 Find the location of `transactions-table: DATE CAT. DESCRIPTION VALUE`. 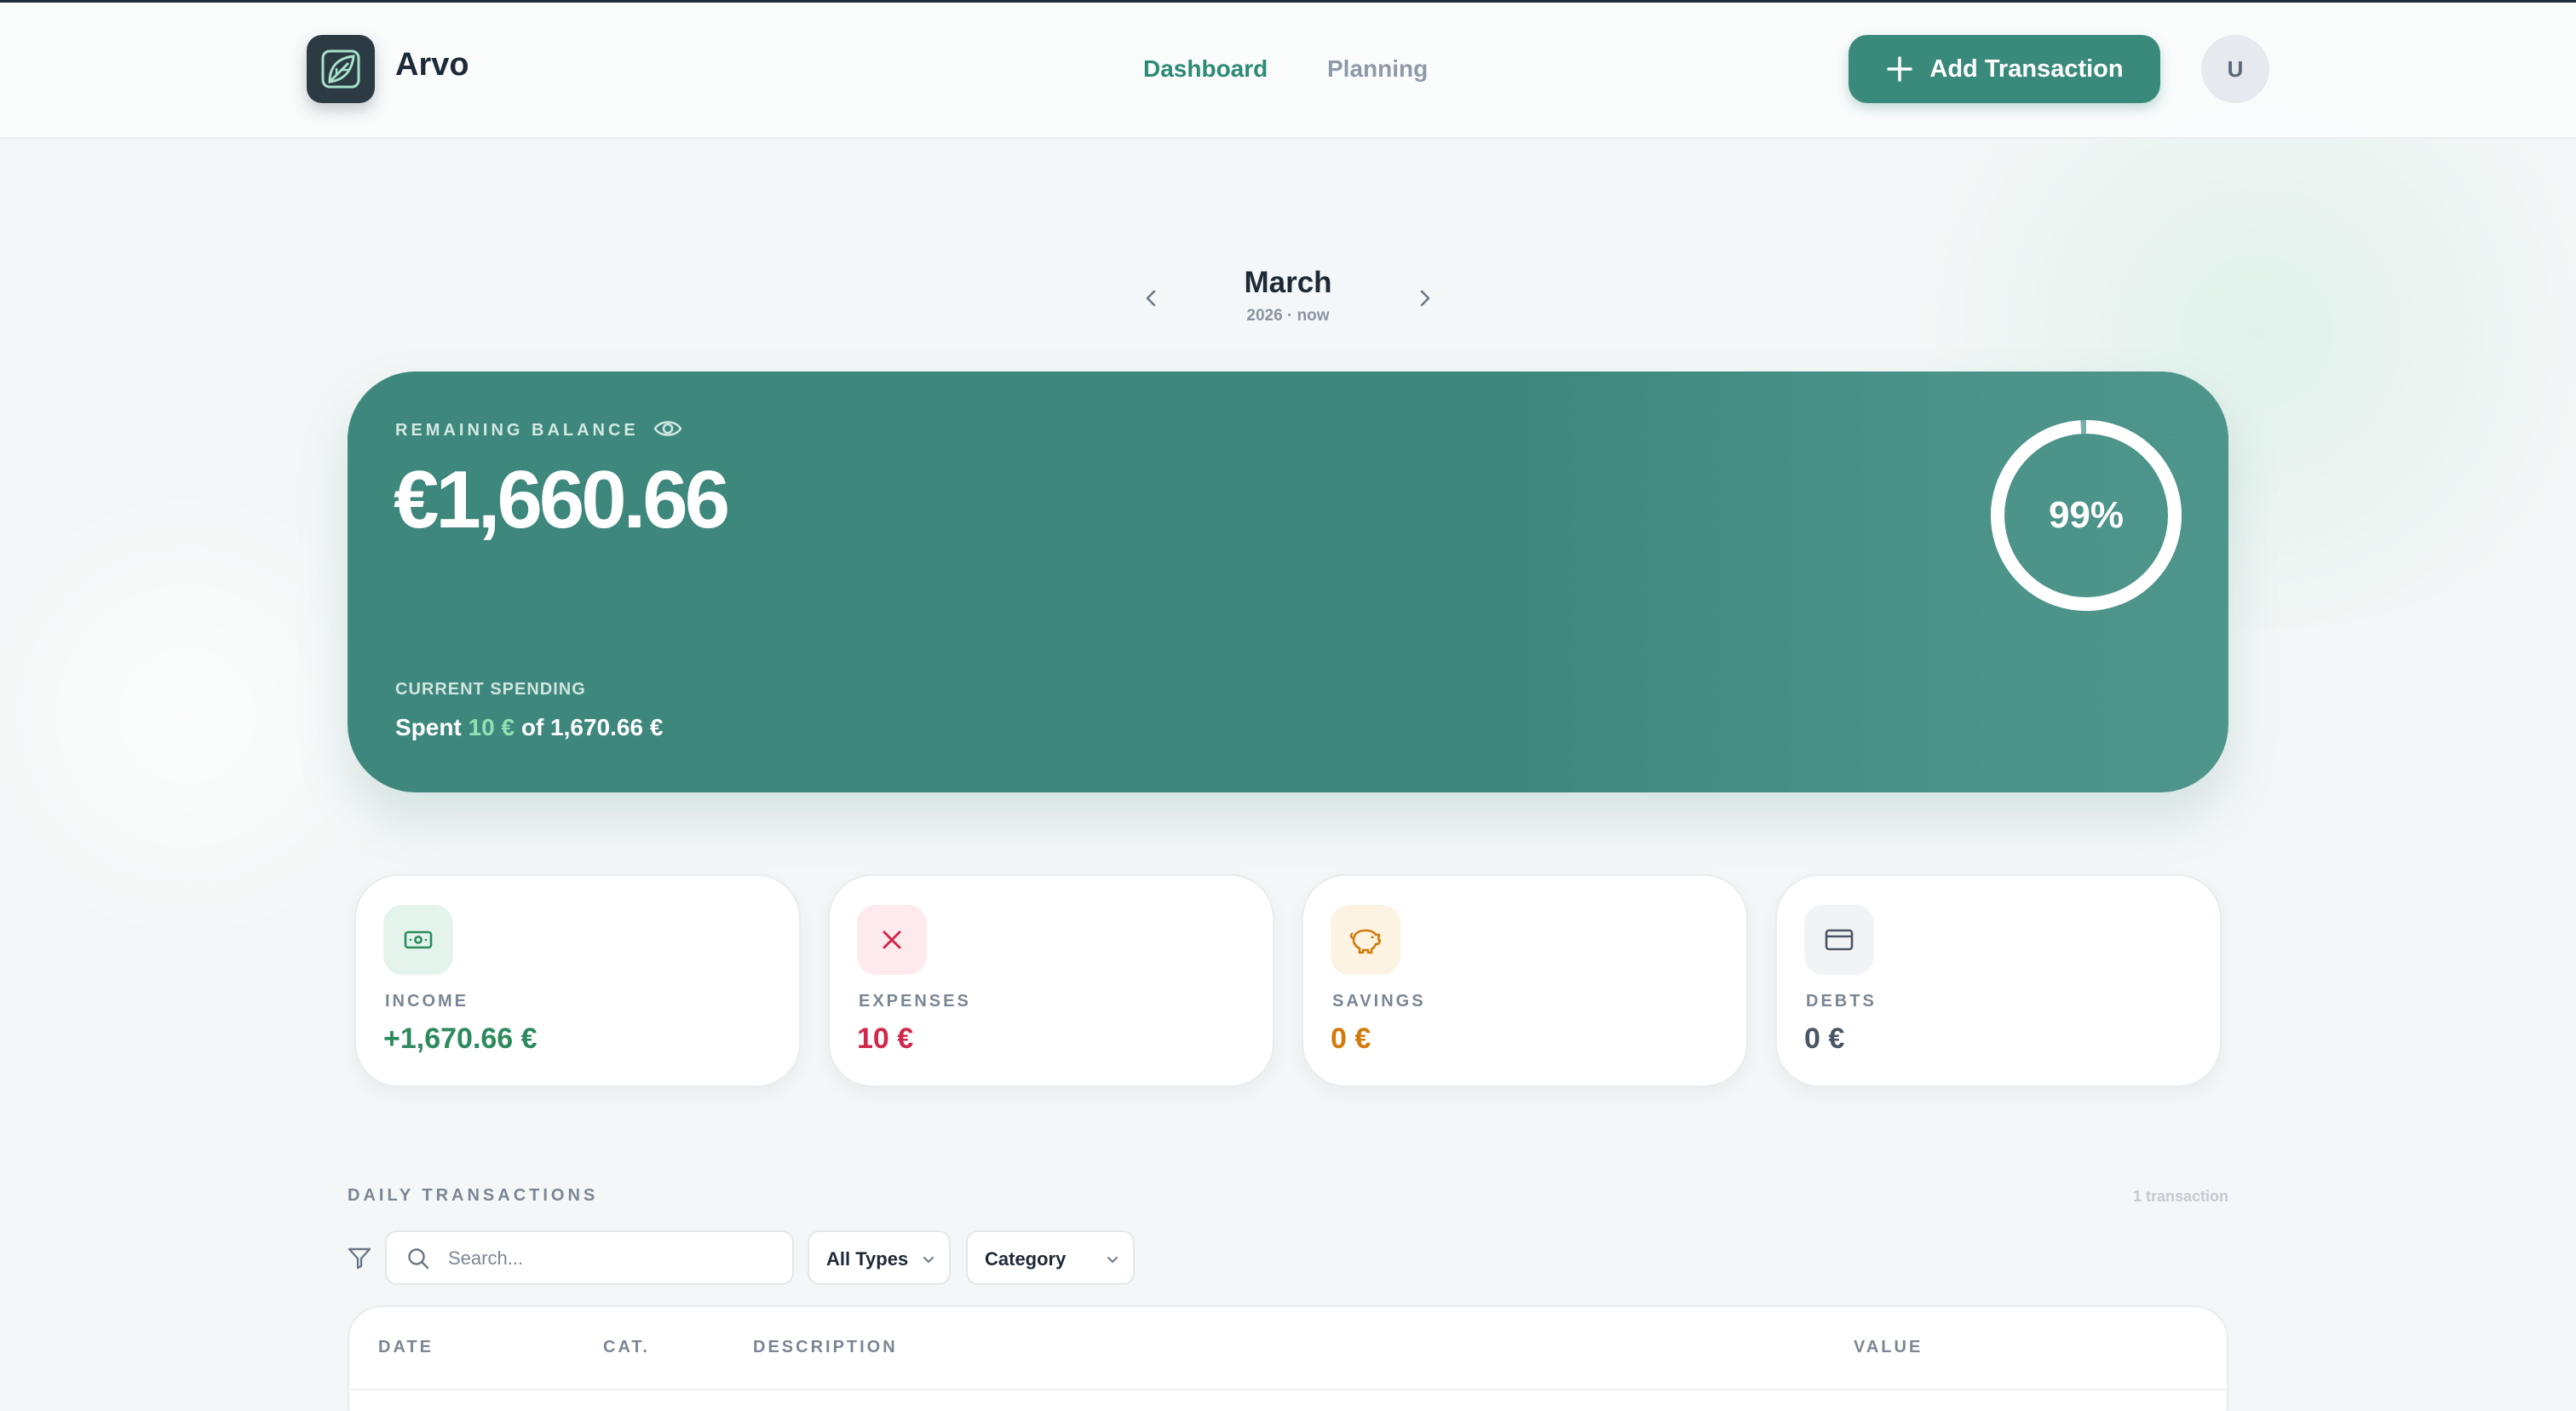

transactions-table: DATE CAT. DESCRIPTION VALUE is located at coordinates (1289, 1358).